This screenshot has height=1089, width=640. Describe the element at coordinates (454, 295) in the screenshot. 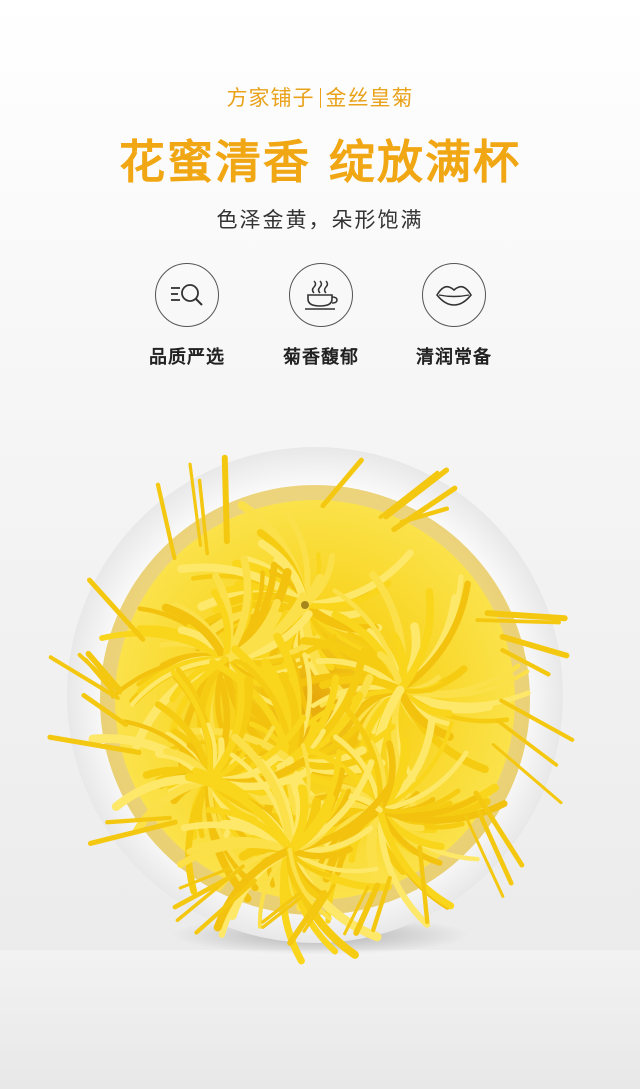

I see `lips-icon` at that location.